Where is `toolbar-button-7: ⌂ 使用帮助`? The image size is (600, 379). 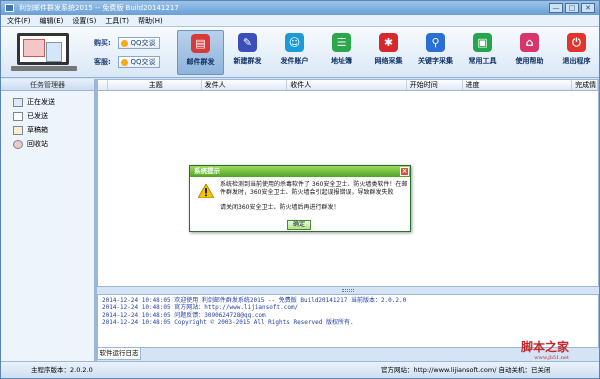
toolbar-button-7: ⌂ 使用帮助 is located at coordinates (529, 52).